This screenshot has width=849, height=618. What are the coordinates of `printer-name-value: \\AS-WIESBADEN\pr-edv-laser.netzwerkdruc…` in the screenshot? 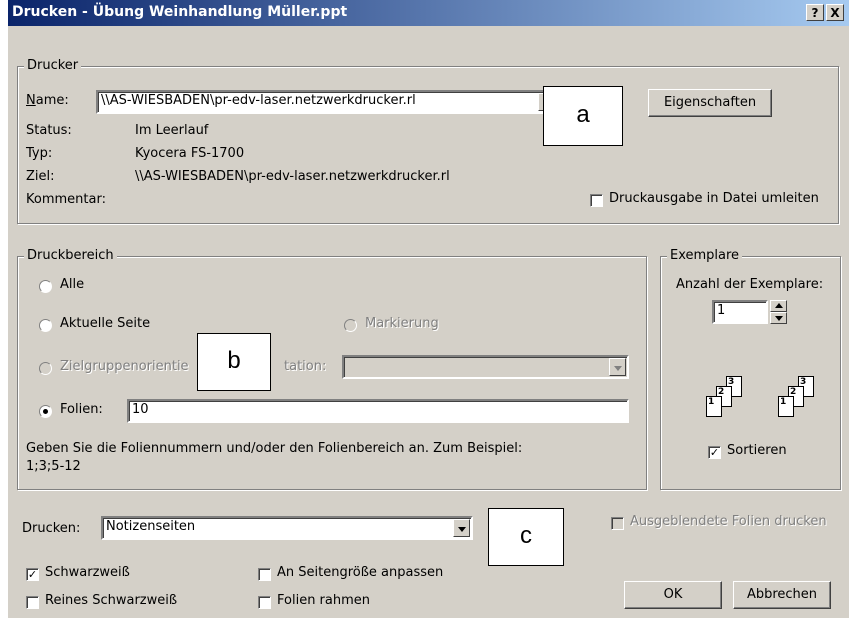 It's located at (258, 100).